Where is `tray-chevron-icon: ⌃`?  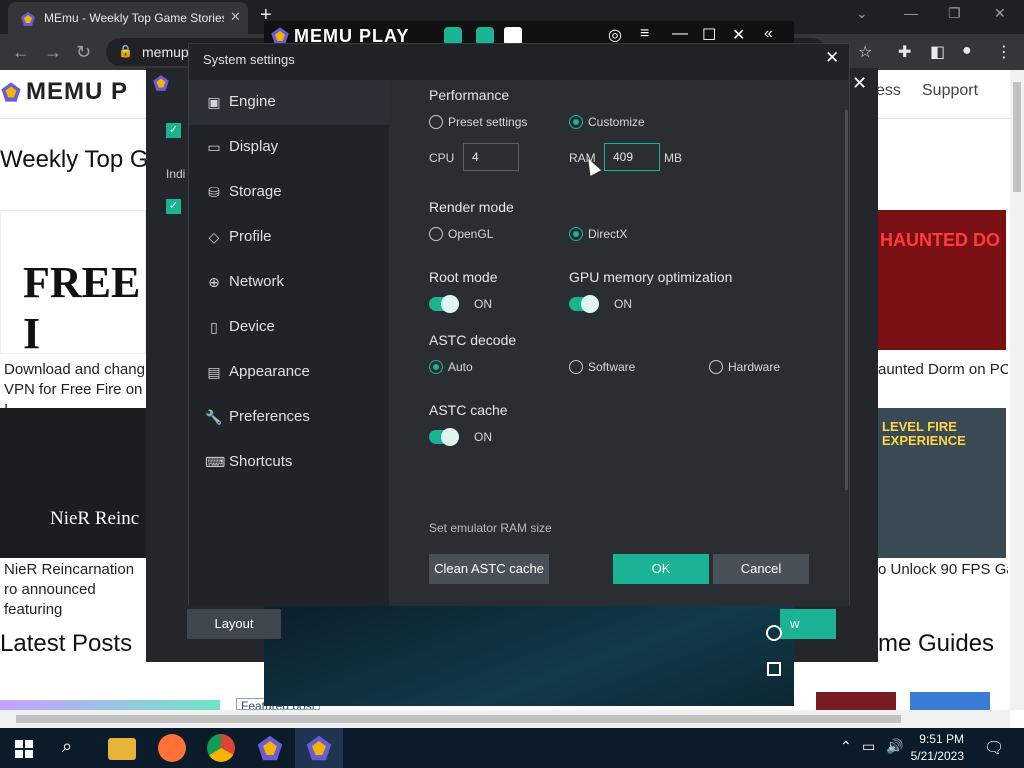
tray-chevron-icon: ⌃ is located at coordinates (846, 746).